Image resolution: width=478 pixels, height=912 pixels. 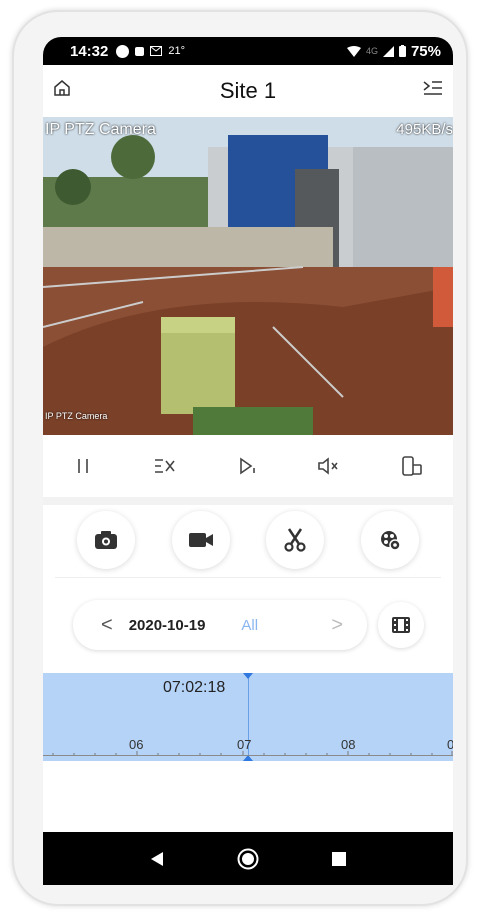 What do you see at coordinates (100, 129) in the screenshot?
I see `camera-name-overlay: IP PTZ Camera` at bounding box center [100, 129].